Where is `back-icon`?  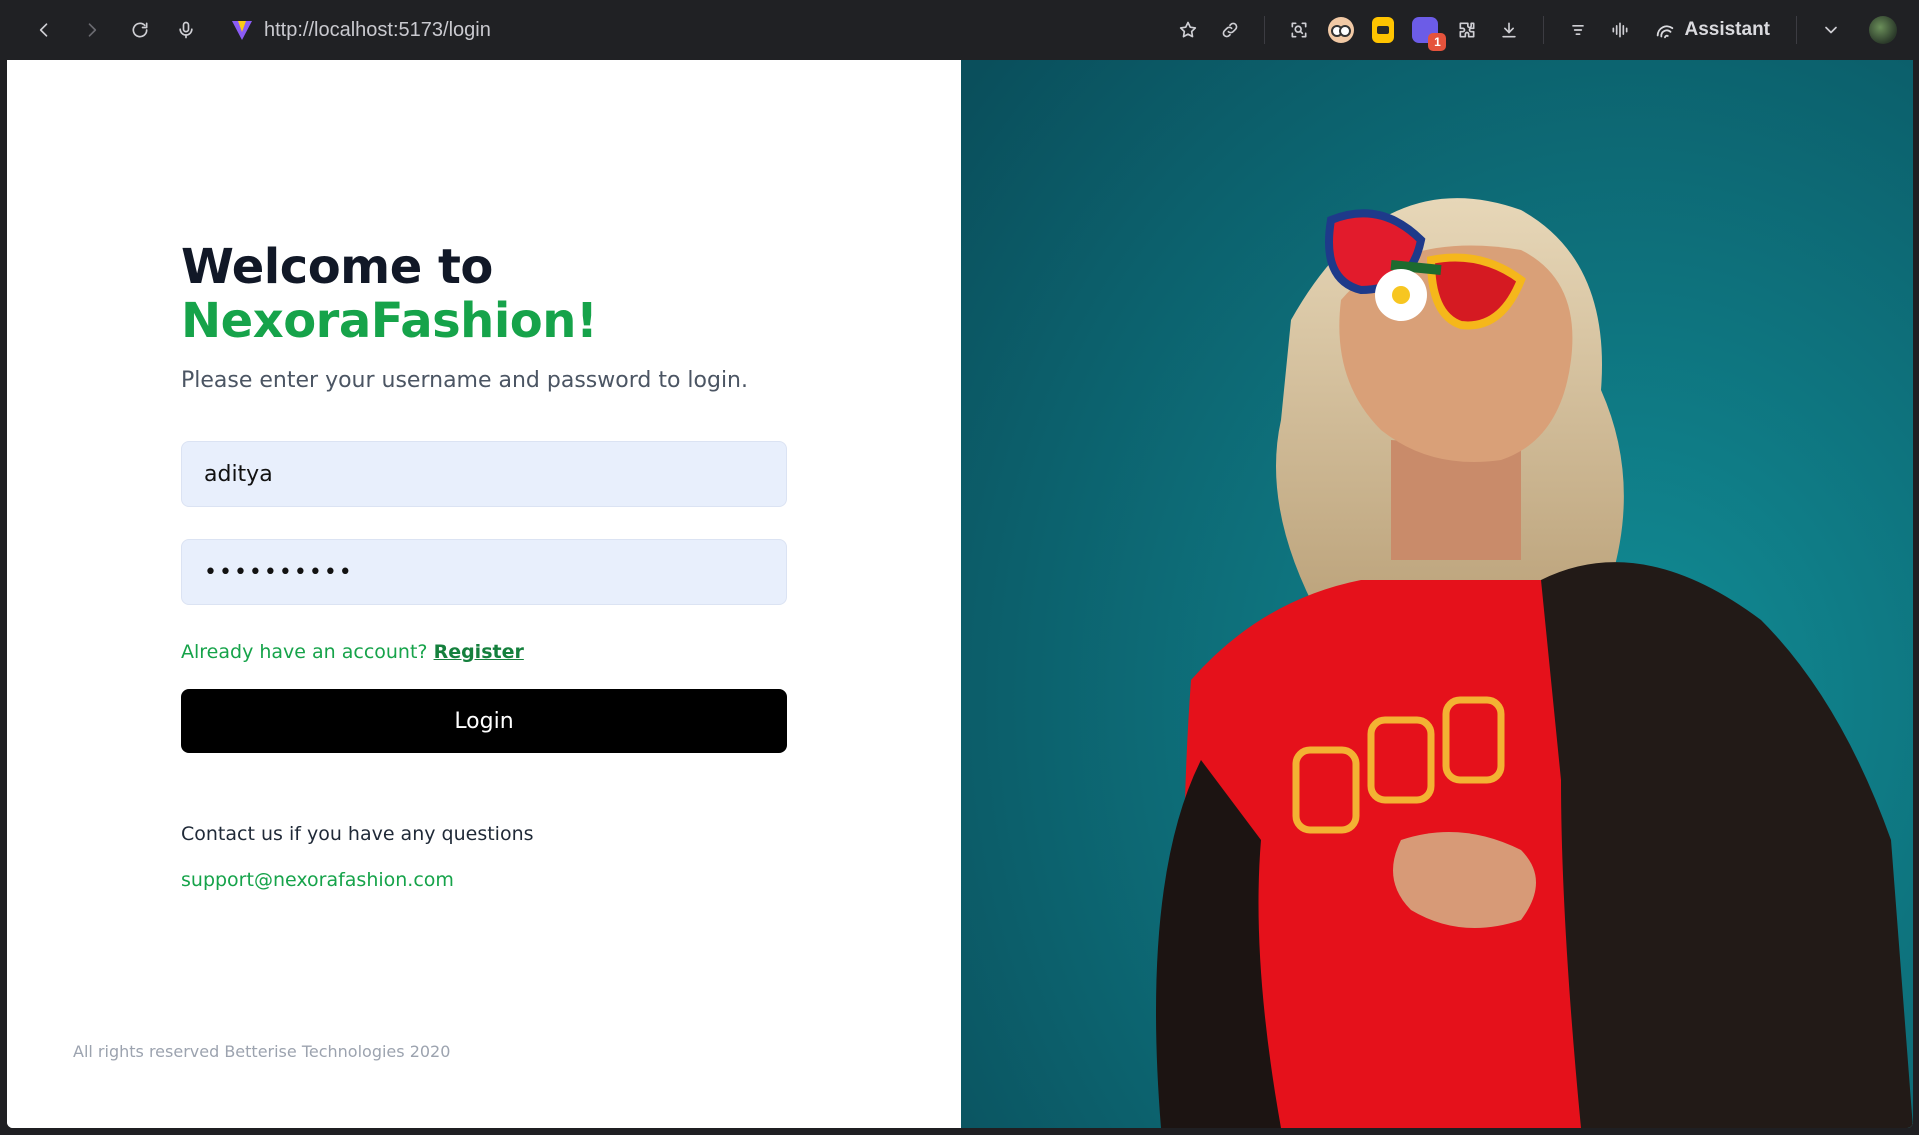
back-icon is located at coordinates (44, 30).